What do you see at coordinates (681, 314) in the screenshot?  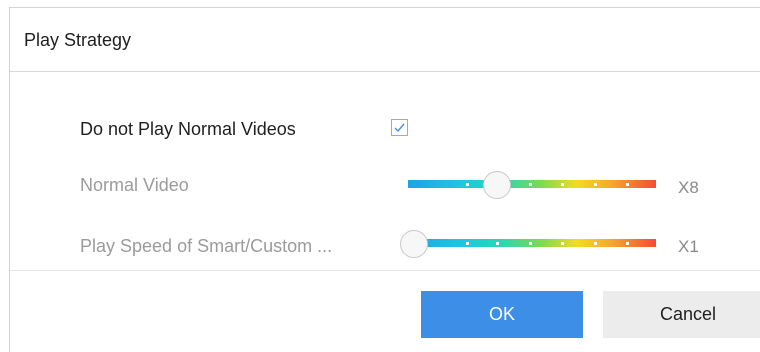 I see `cancel-button: Cancel` at bounding box center [681, 314].